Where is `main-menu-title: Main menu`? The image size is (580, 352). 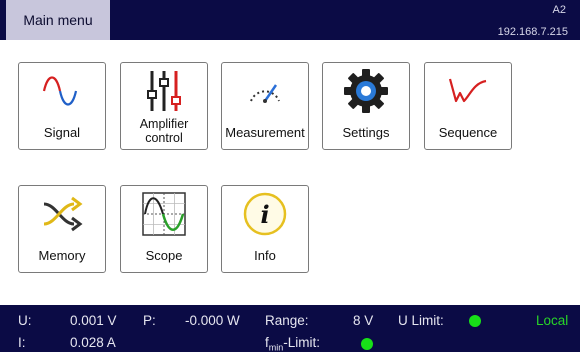
main-menu-title: Main menu is located at coordinates (58, 20).